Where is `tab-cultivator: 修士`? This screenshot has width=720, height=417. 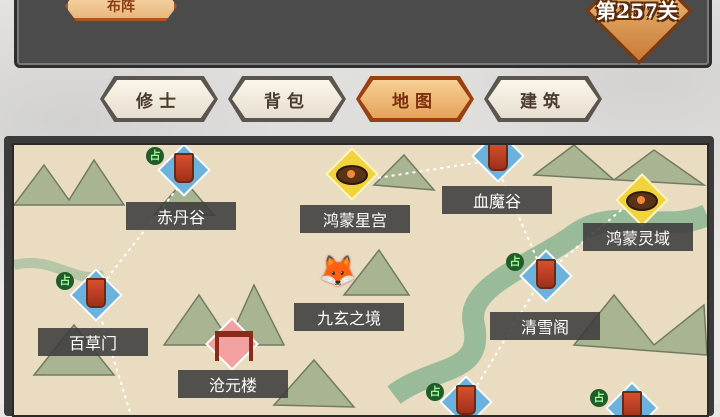 tab-cultivator: 修士 is located at coordinates (159, 99).